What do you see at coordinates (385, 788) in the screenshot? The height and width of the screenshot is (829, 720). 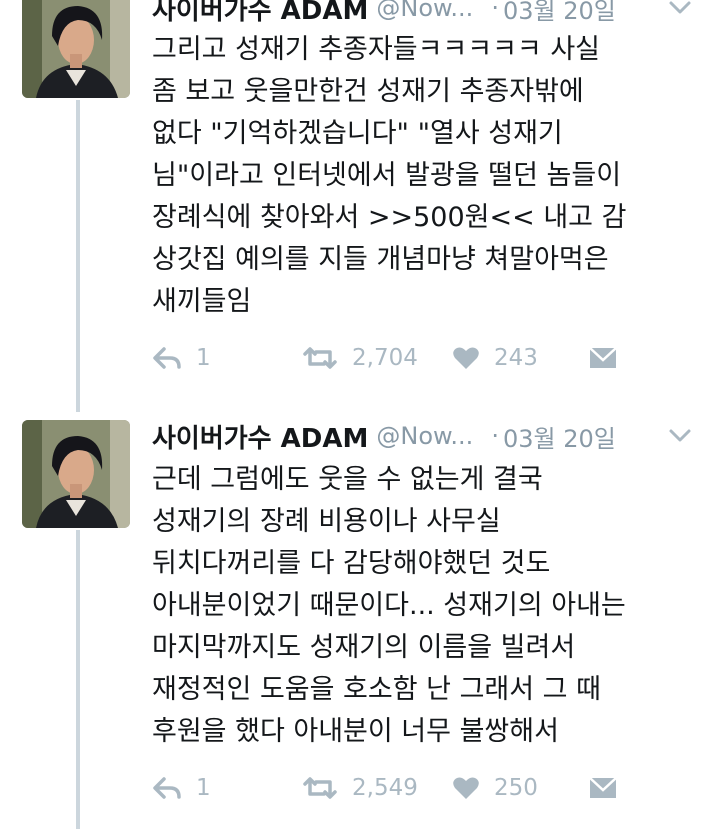 I see `retweet-count: 2,549` at bounding box center [385, 788].